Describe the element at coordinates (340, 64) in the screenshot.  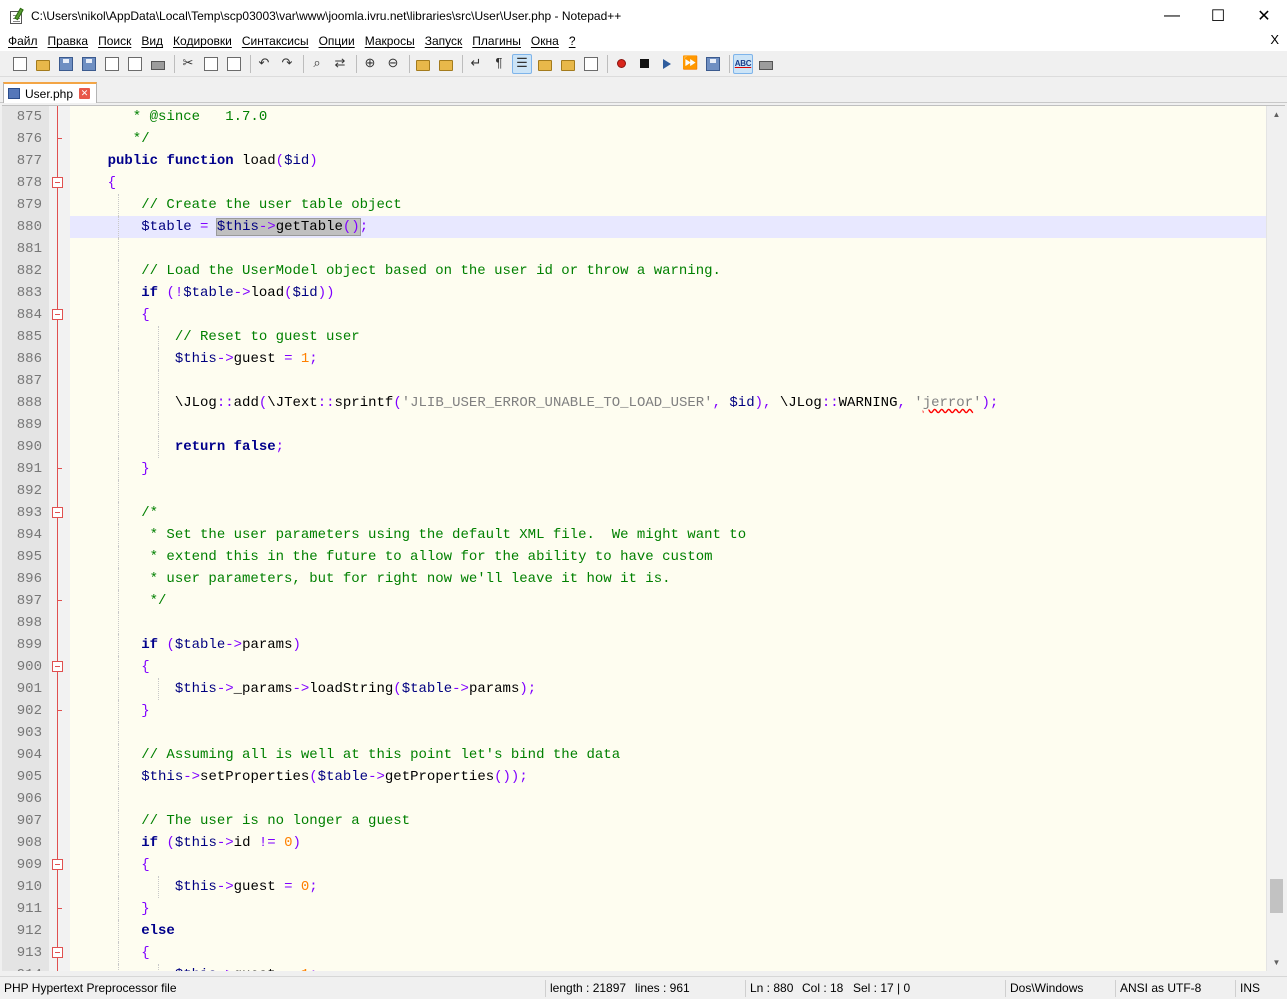
I see `replace-button: ⇄` at that location.